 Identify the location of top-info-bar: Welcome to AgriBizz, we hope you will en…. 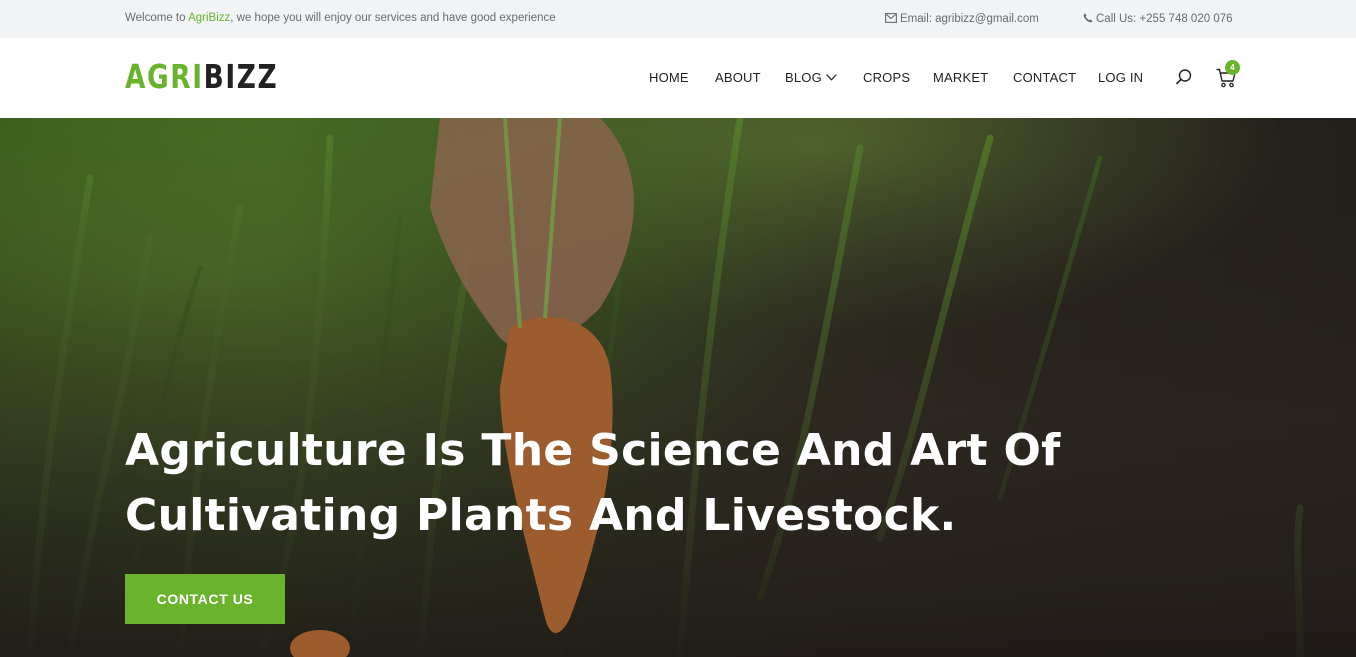
(678, 19).